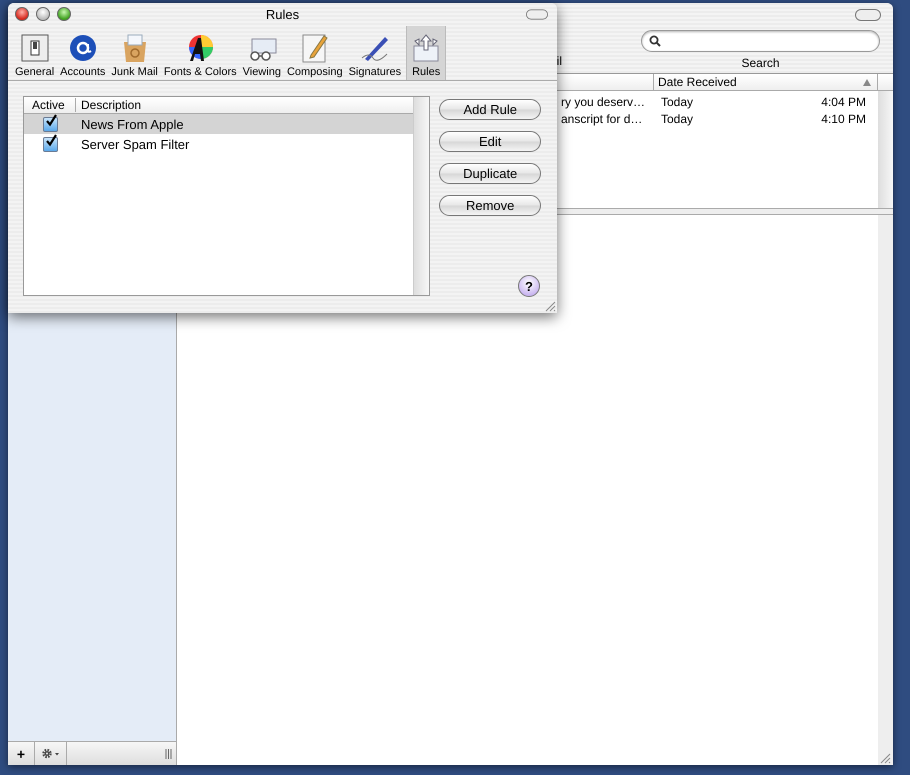 This screenshot has height=775, width=910. I want to click on rule-description: Server Spam Filter, so click(135, 144).